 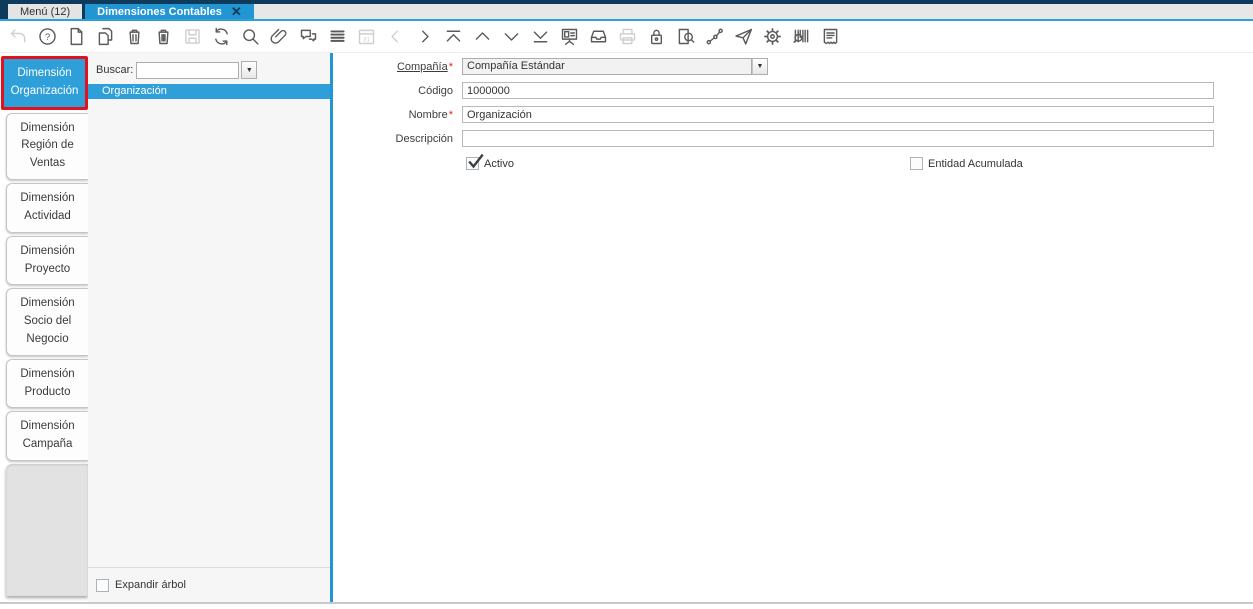 What do you see at coordinates (308, 36) in the screenshot?
I see `chat-icon` at bounding box center [308, 36].